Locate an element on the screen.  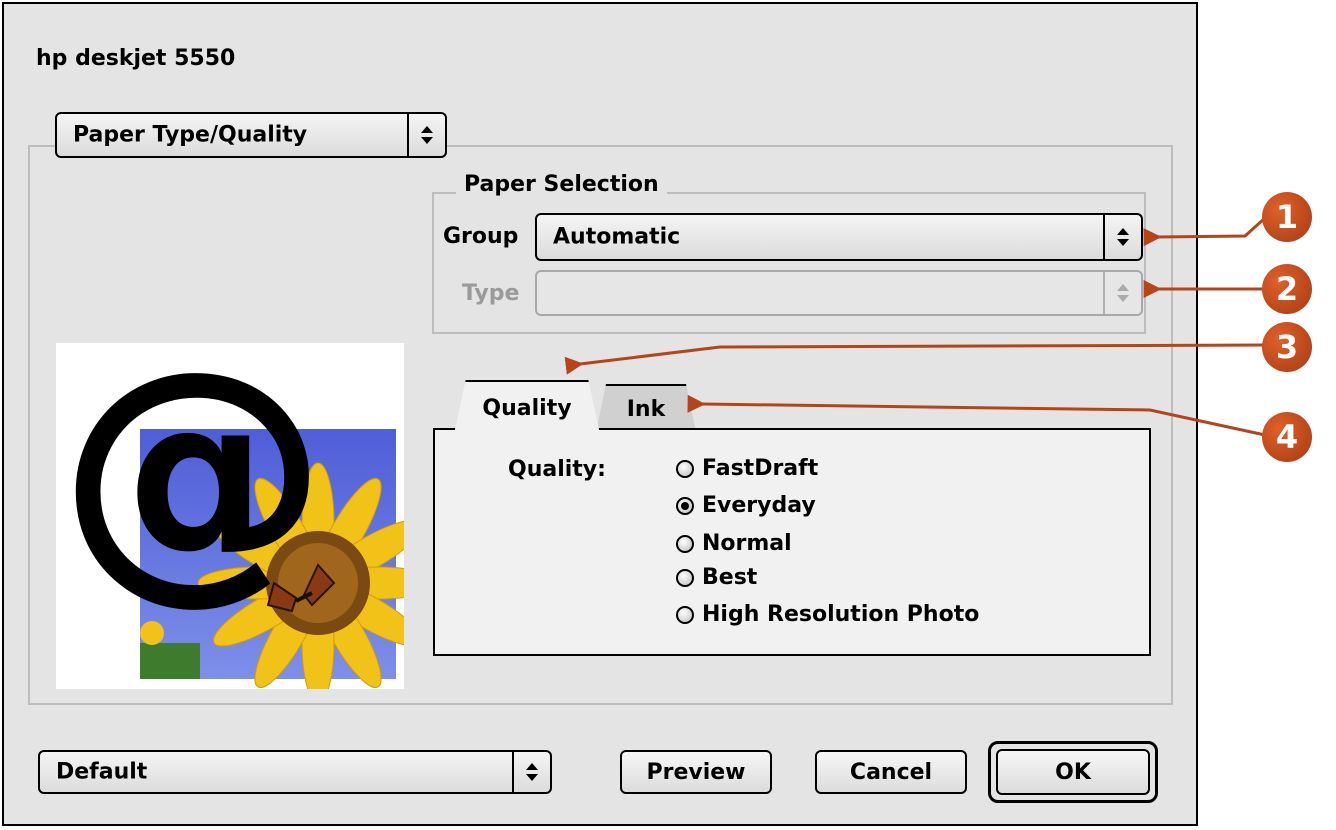
callout-badge-2: 2 is located at coordinates (1287, 289).